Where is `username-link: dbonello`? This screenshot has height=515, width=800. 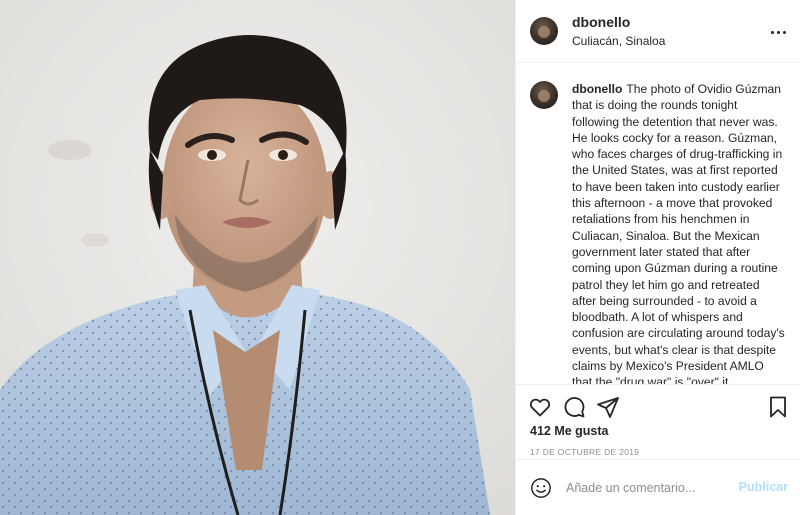
username-link: dbonello is located at coordinates (618, 22).